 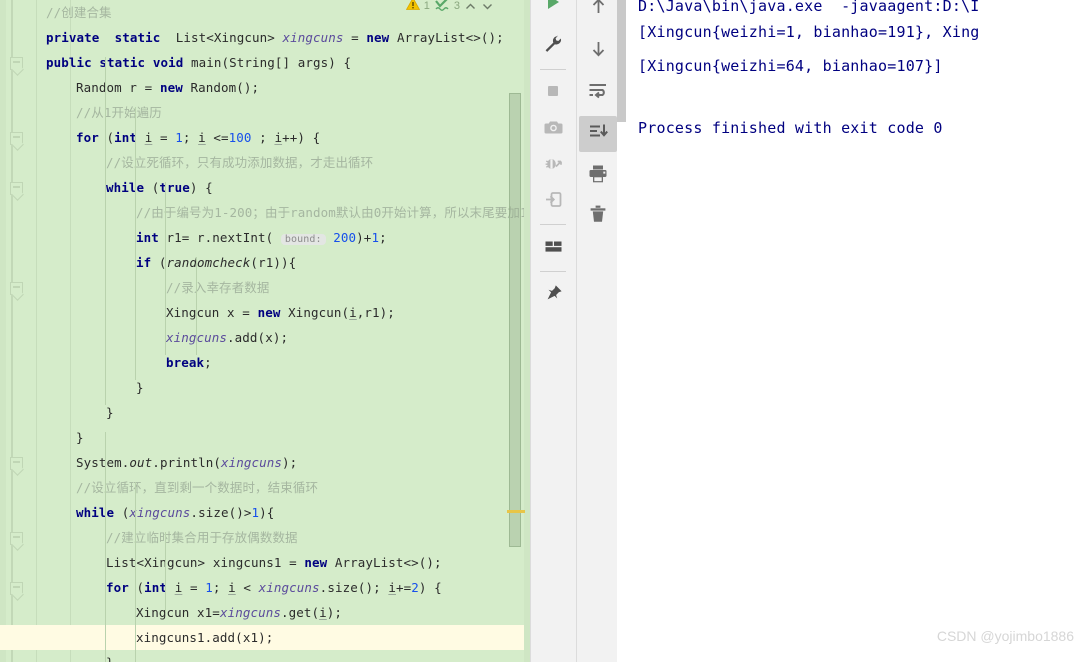 I want to click on code-line-text: //从1开始遍历, so click(x=119, y=112).